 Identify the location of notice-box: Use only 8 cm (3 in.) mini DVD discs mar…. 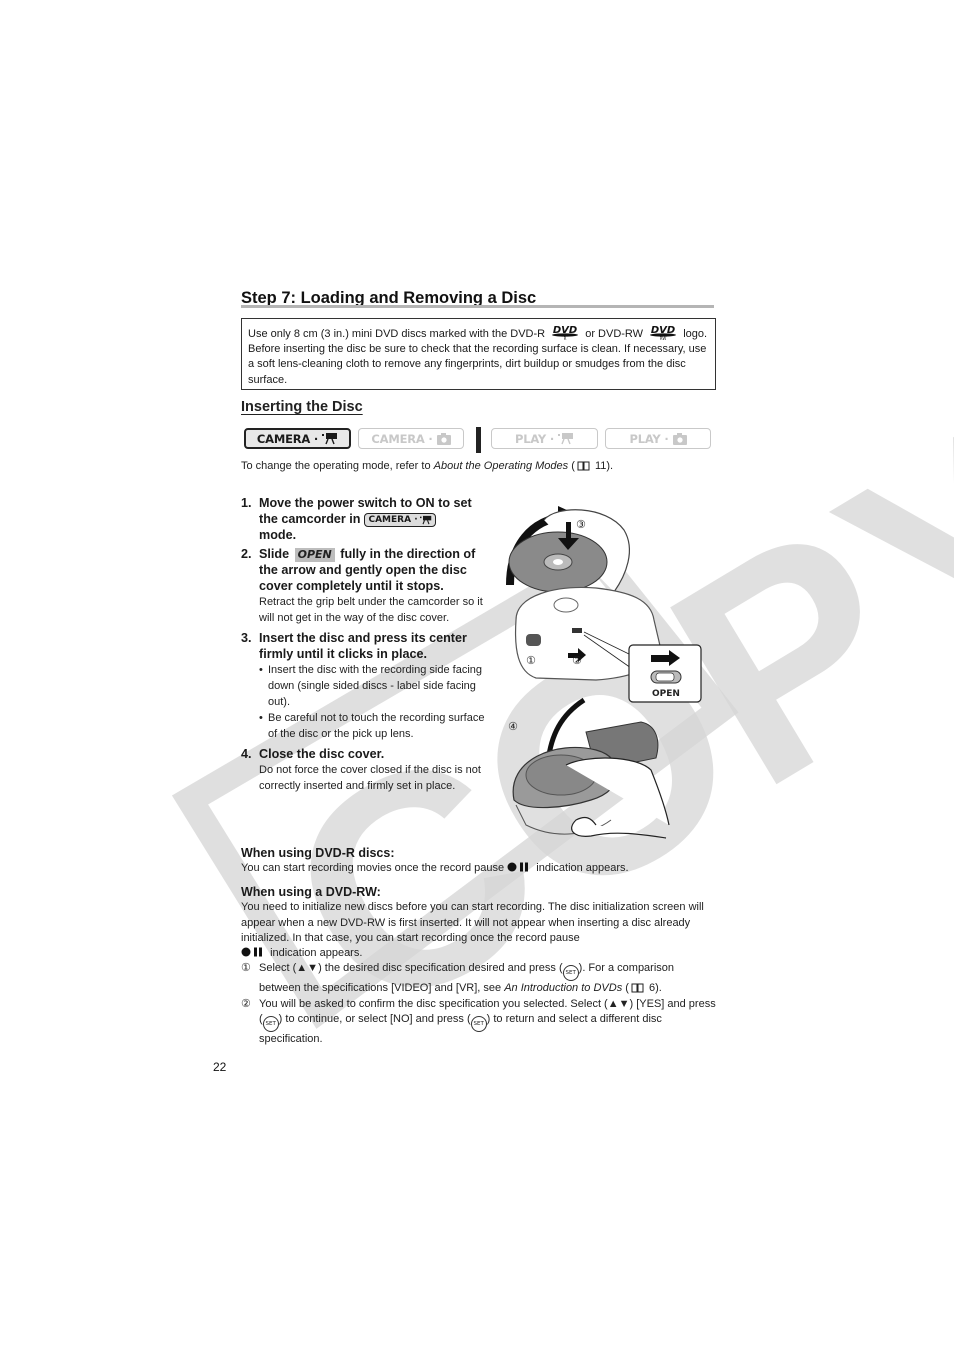
(478, 354).